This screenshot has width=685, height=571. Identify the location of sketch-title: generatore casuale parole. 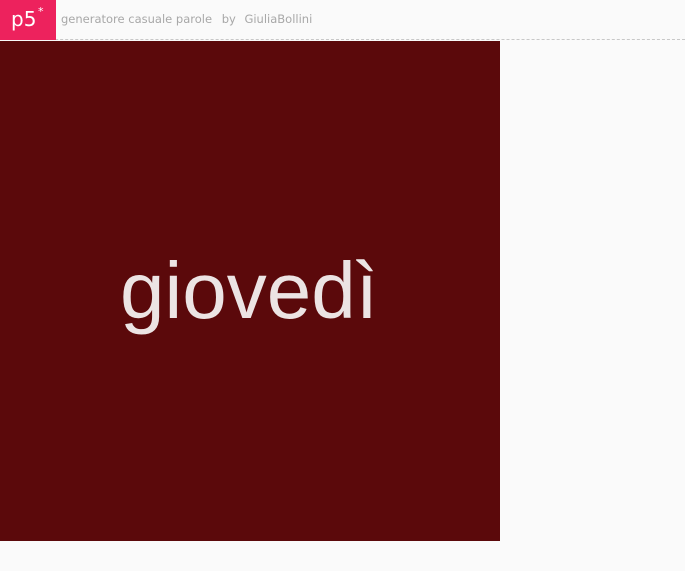
(137, 19).